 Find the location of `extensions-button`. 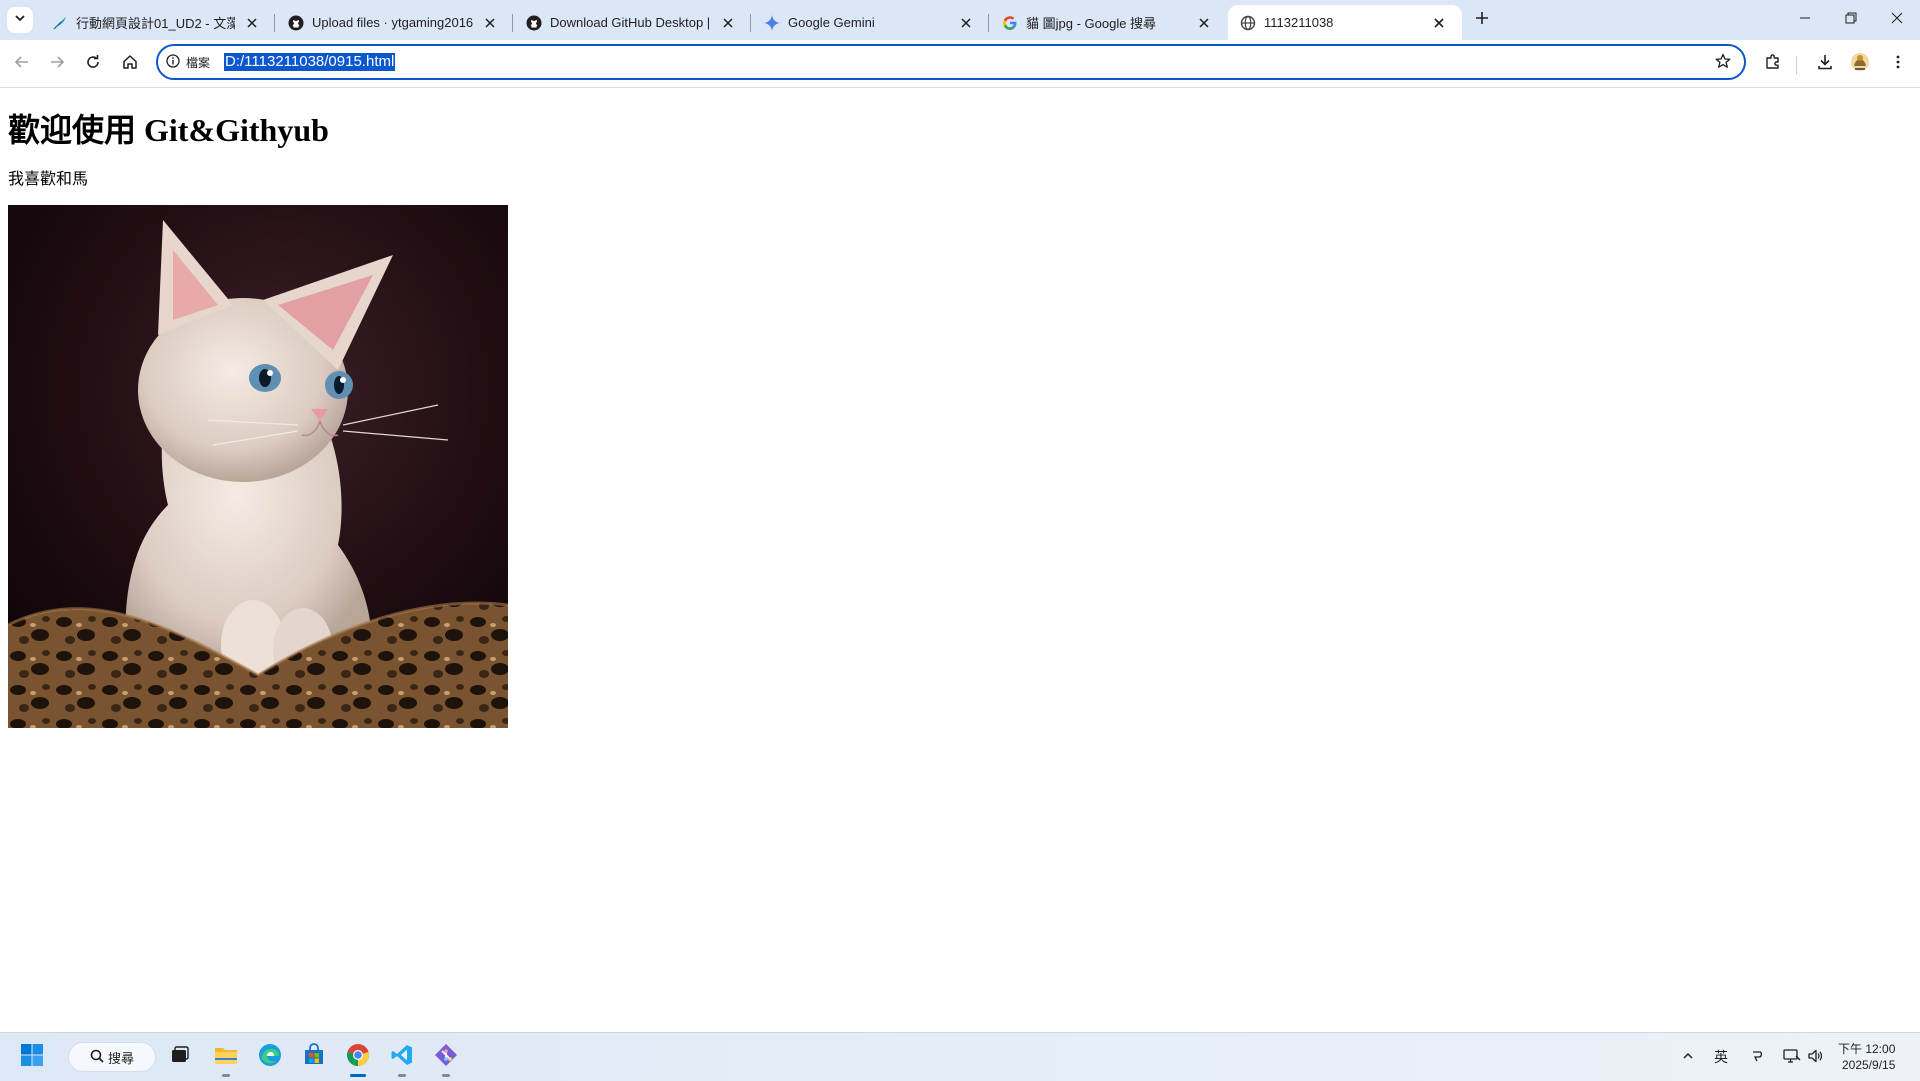

extensions-button is located at coordinates (1773, 64).